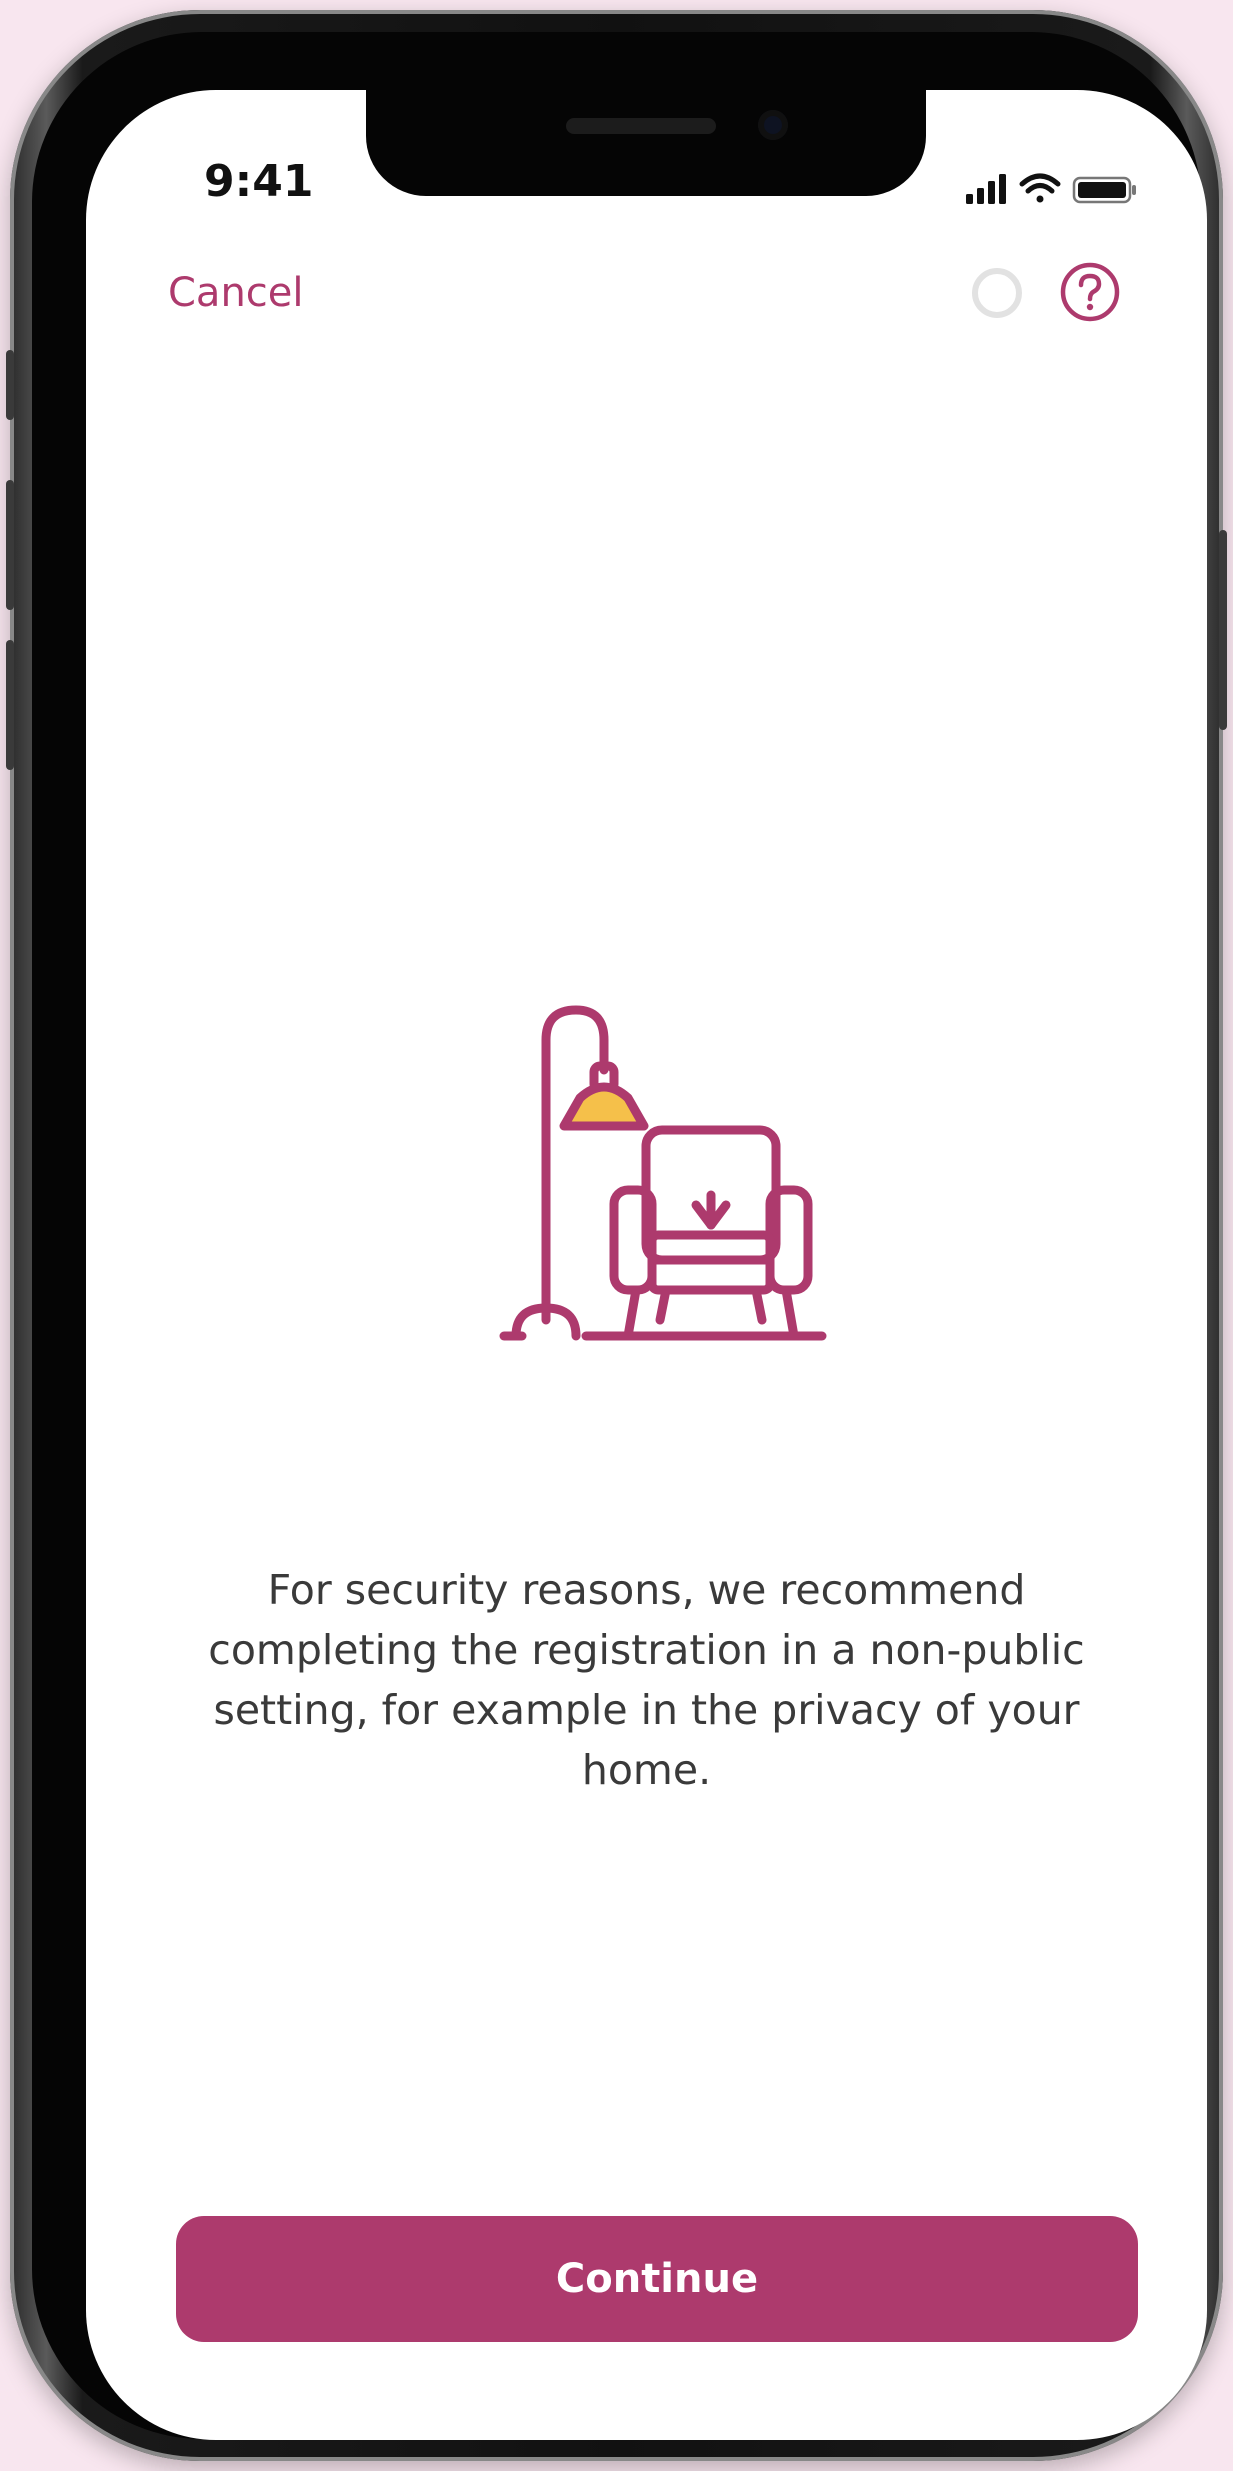 This screenshot has width=1233, height=2471. Describe the element at coordinates (1104, 190) in the screenshot. I see `battery-icon` at that location.